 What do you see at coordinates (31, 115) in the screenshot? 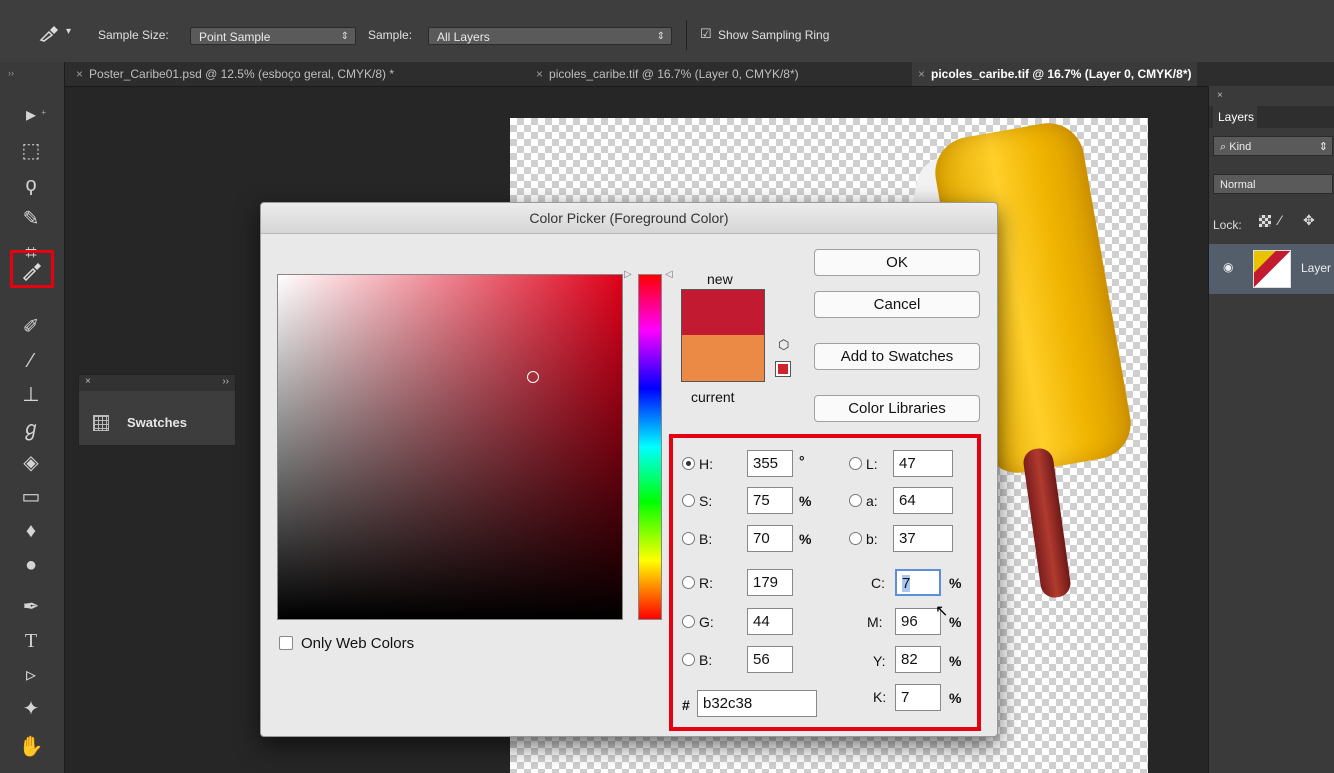
I see `move-icon: ▸ +` at bounding box center [31, 115].